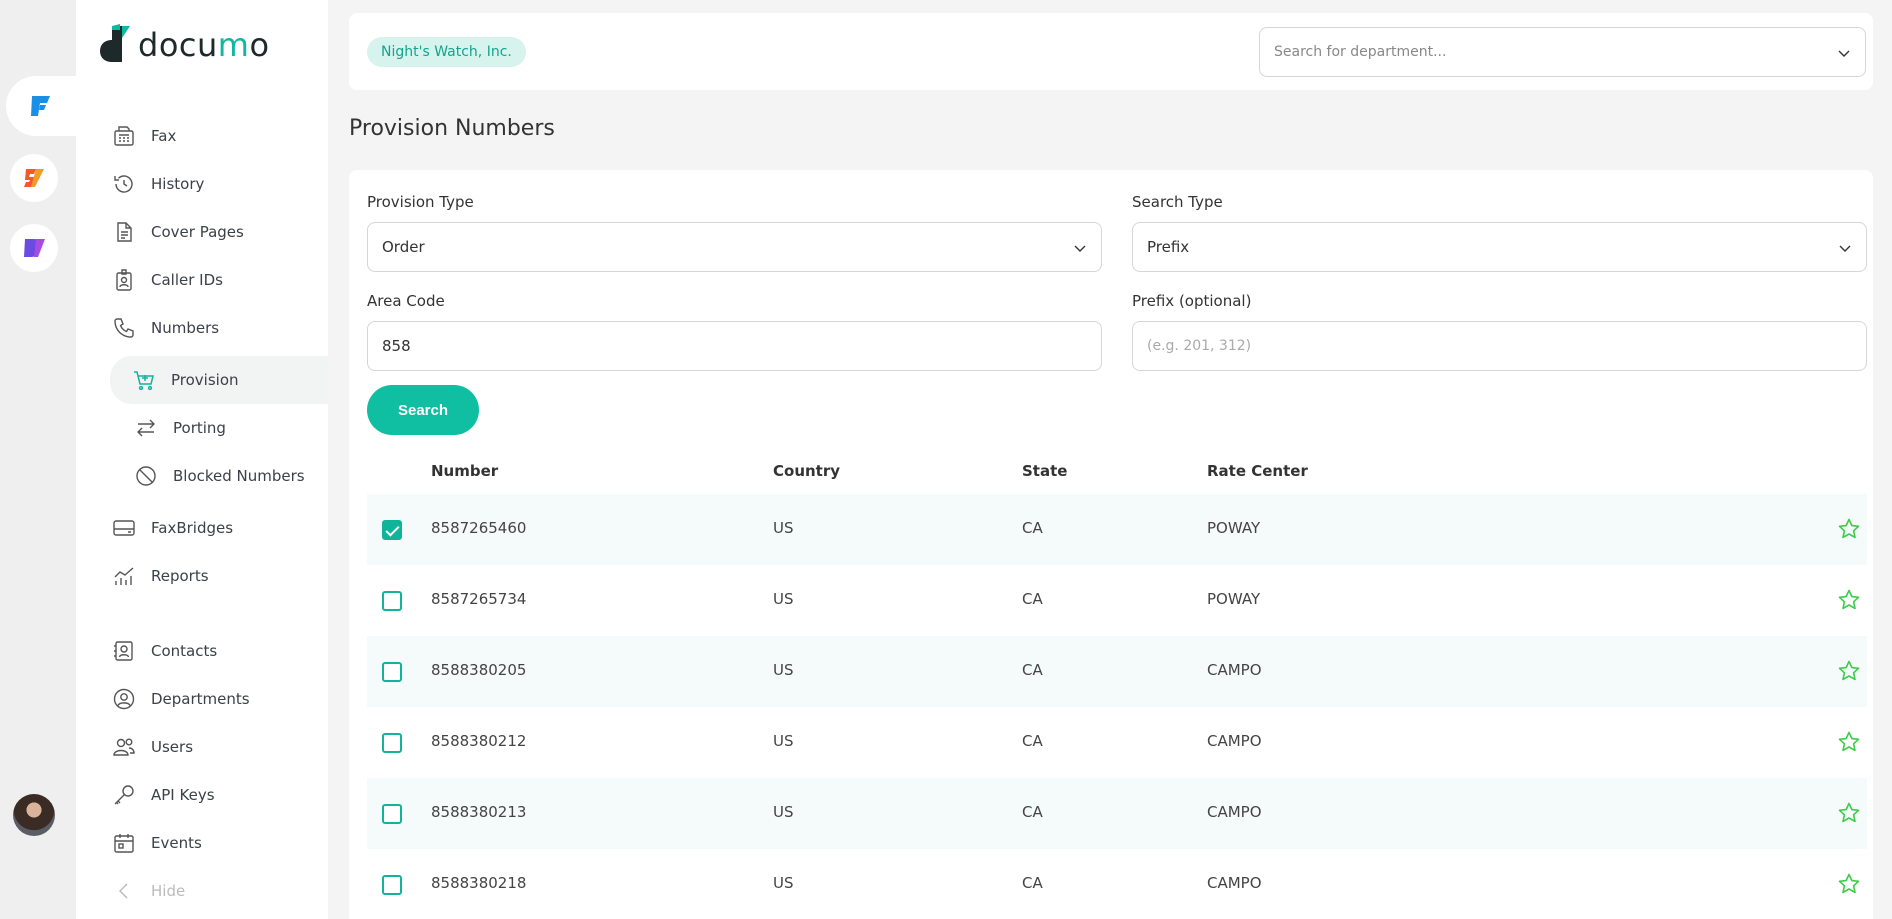  I want to click on avatar, so click(34, 815).